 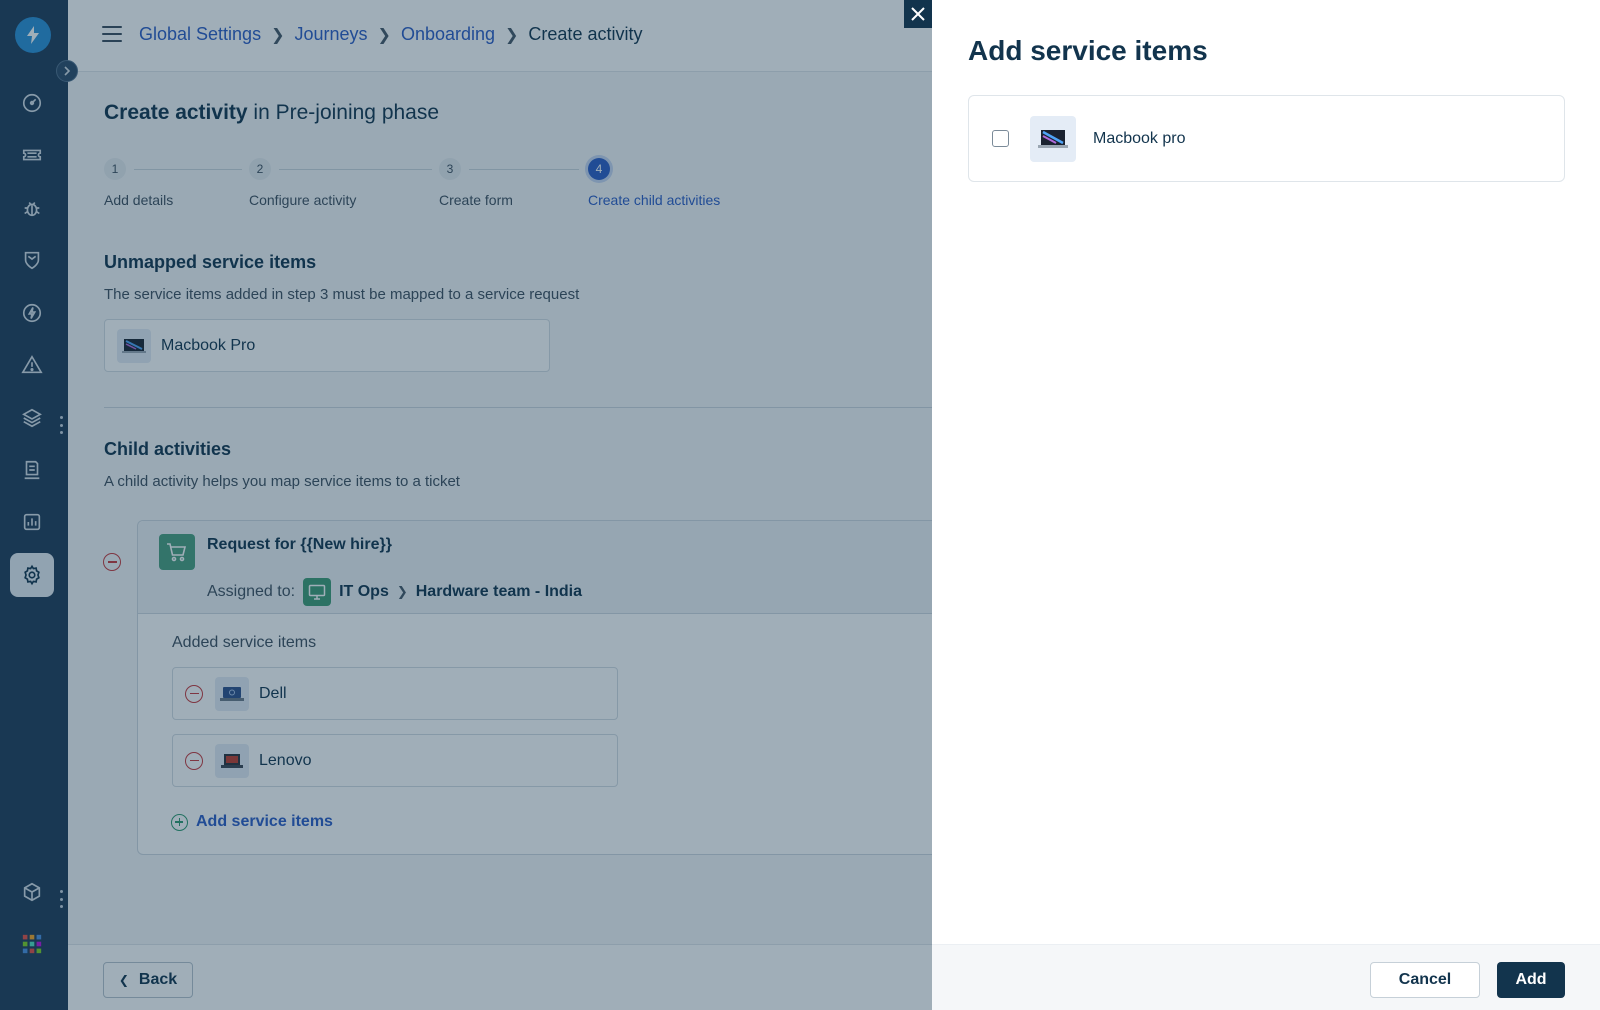 I want to click on panel-item-name: Macbook pro, so click(x=1139, y=138).